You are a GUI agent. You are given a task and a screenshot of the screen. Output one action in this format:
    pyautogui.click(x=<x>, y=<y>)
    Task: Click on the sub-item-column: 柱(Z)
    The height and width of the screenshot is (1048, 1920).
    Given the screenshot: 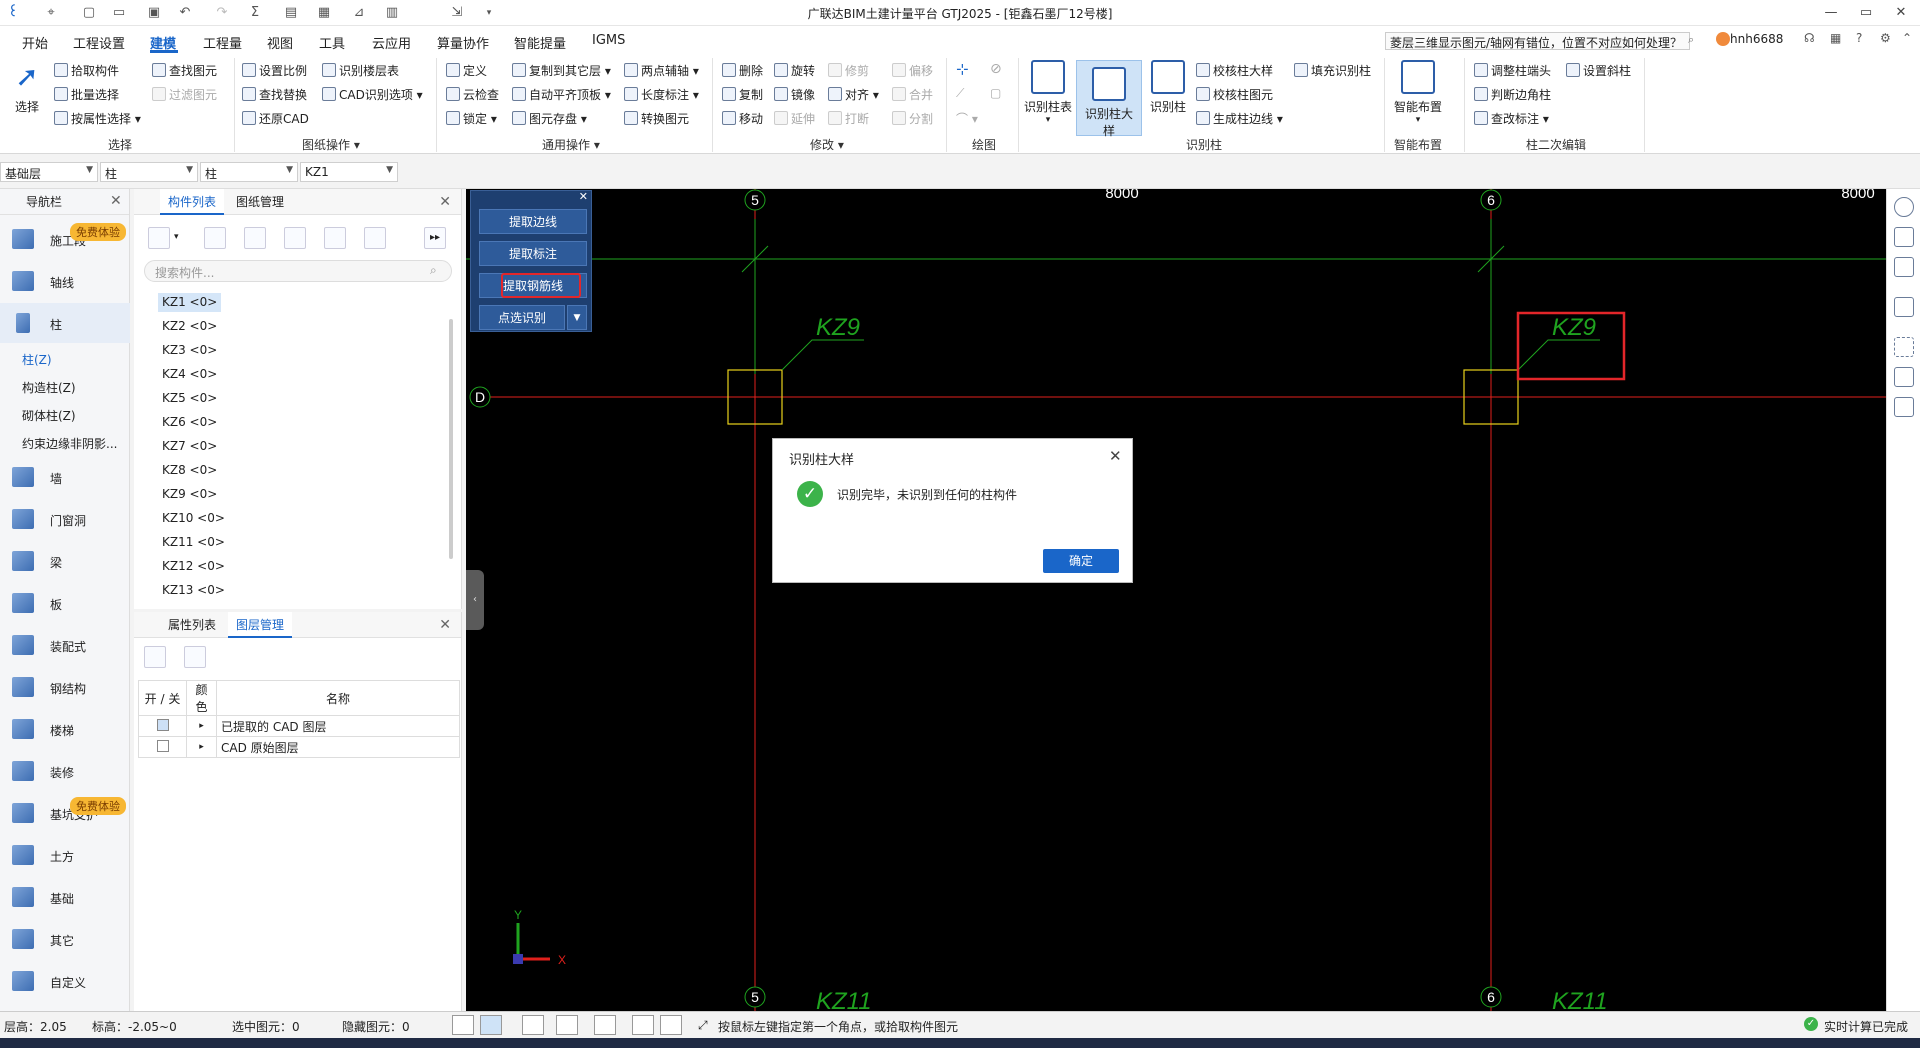 What is the action you would take?
    pyautogui.click(x=37, y=359)
    